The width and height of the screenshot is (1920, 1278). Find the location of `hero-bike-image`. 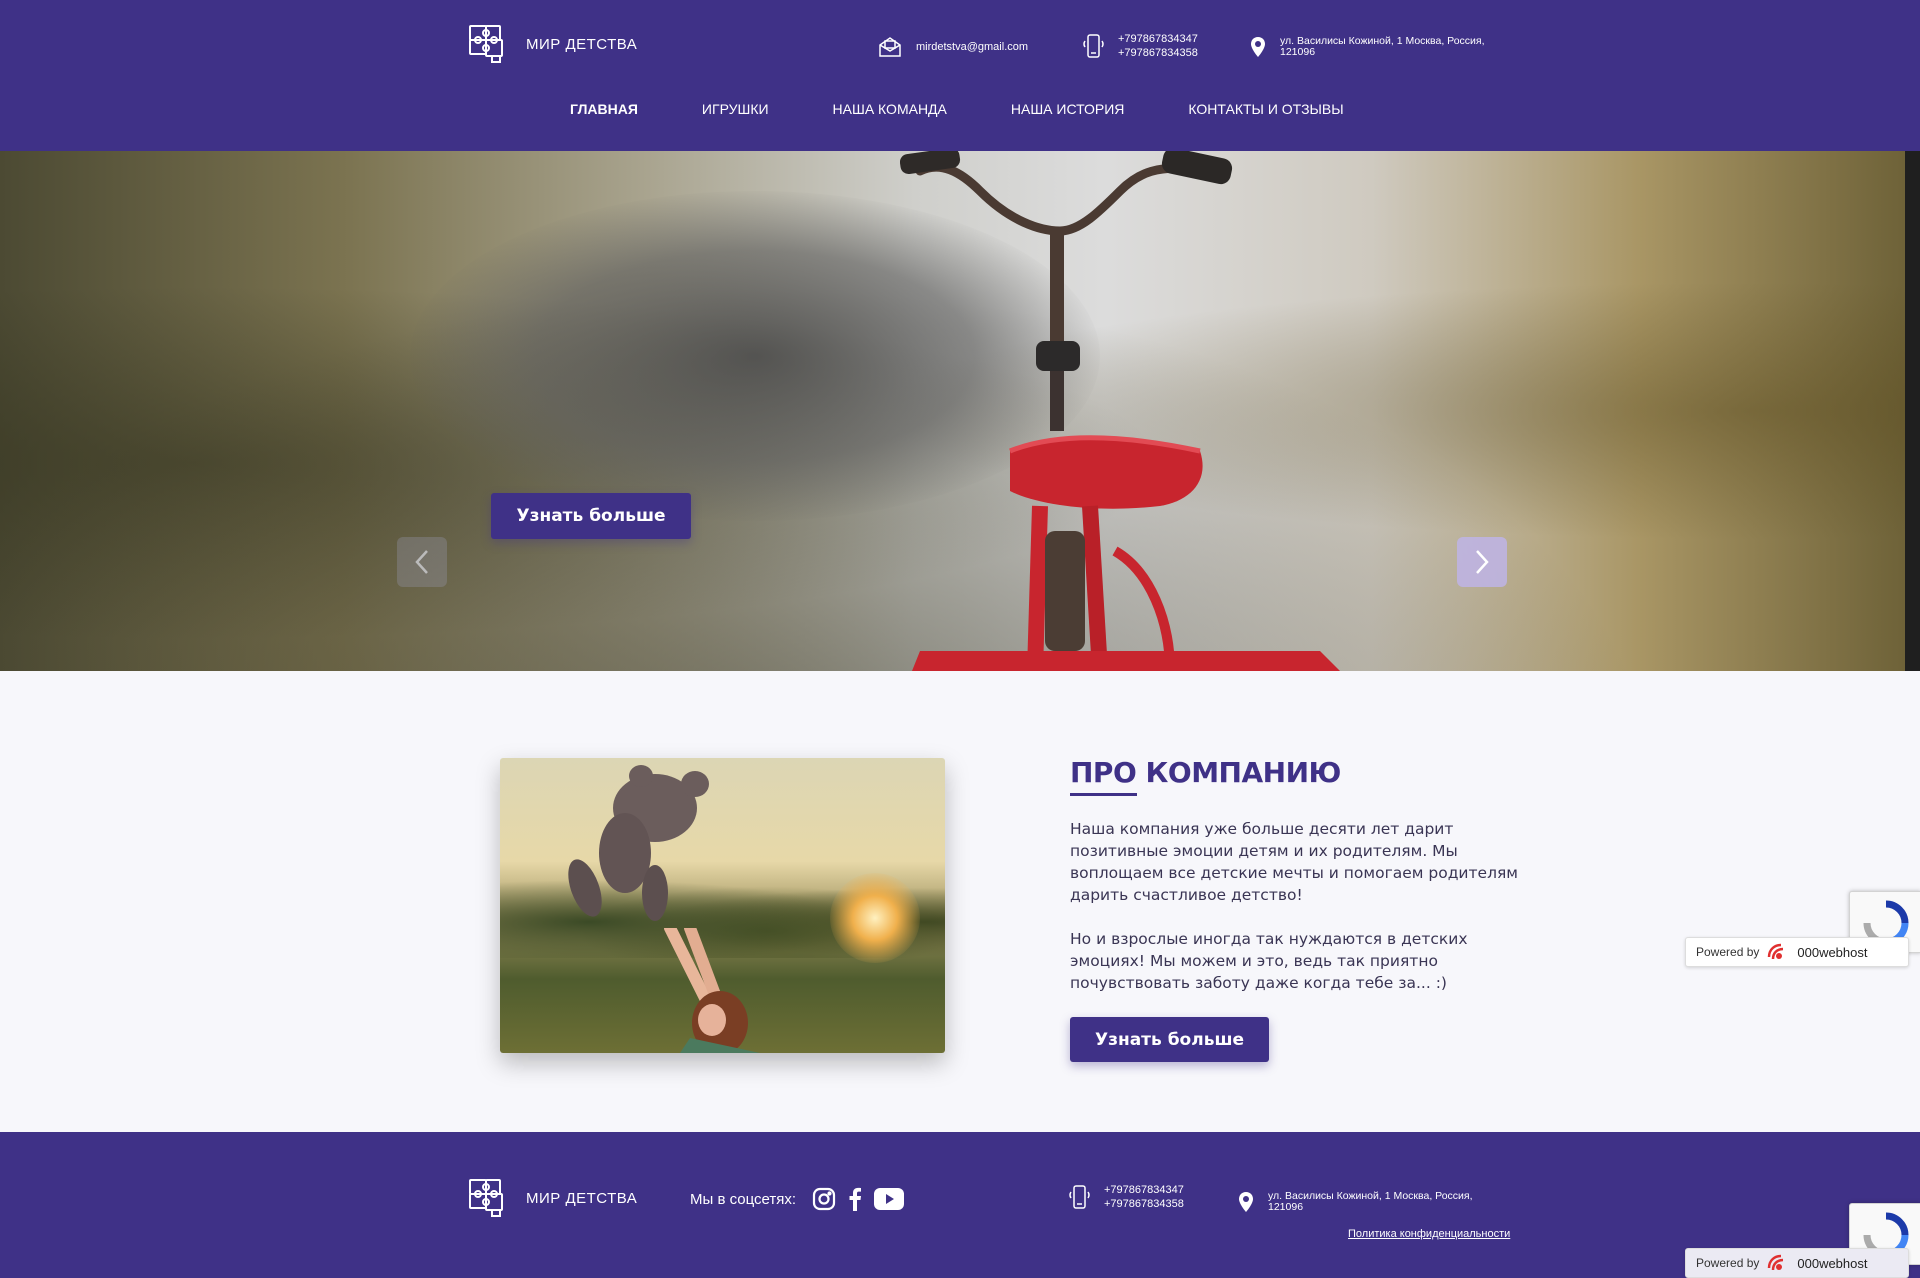

hero-bike-image is located at coordinates (1120, 411).